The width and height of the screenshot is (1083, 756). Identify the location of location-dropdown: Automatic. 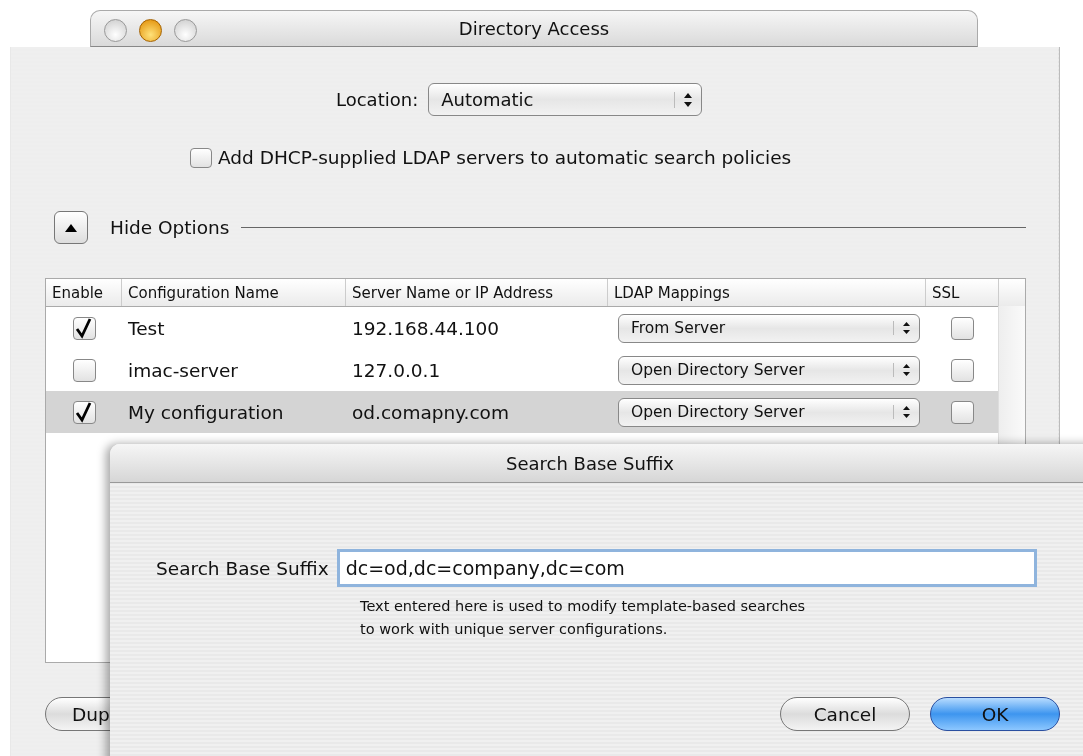
(565, 99).